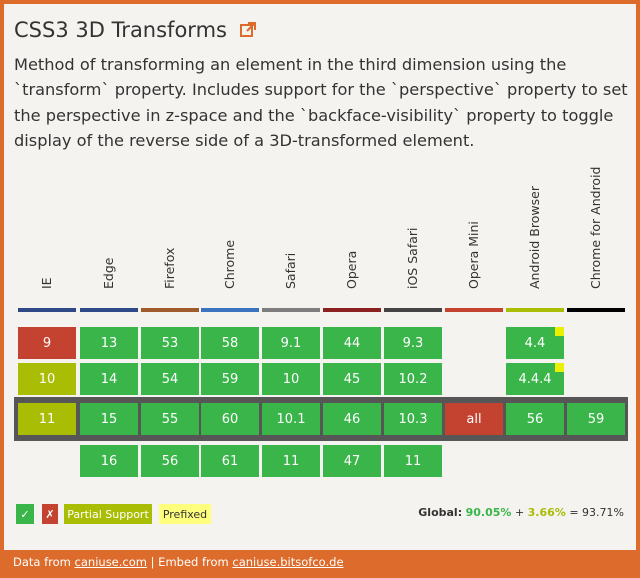 The width and height of the screenshot is (640, 578). Describe the element at coordinates (169, 268) in the screenshot. I see `browser-name: Firefox` at that location.